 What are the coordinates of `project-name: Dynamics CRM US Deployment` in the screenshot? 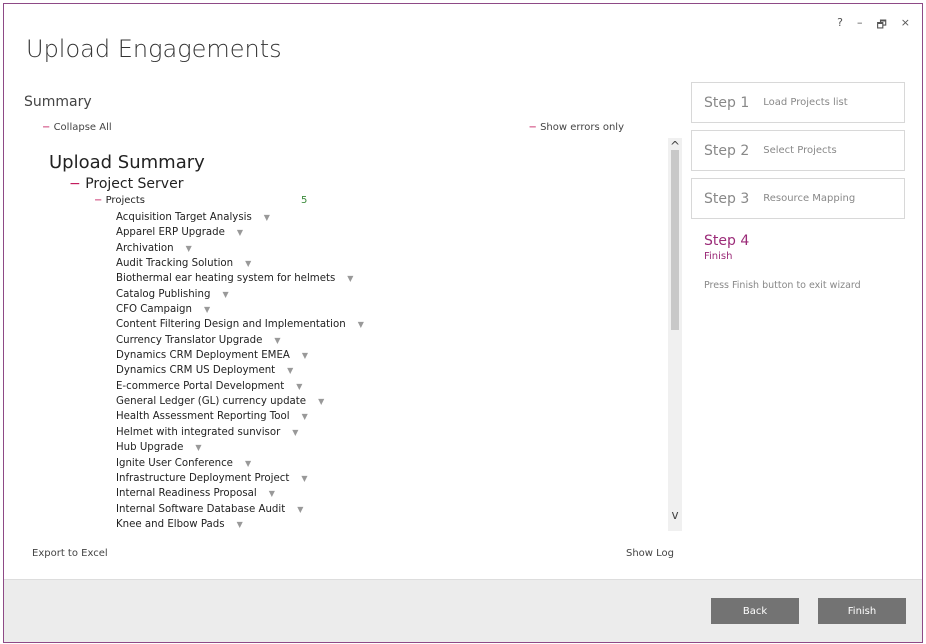 It's located at (196, 371).